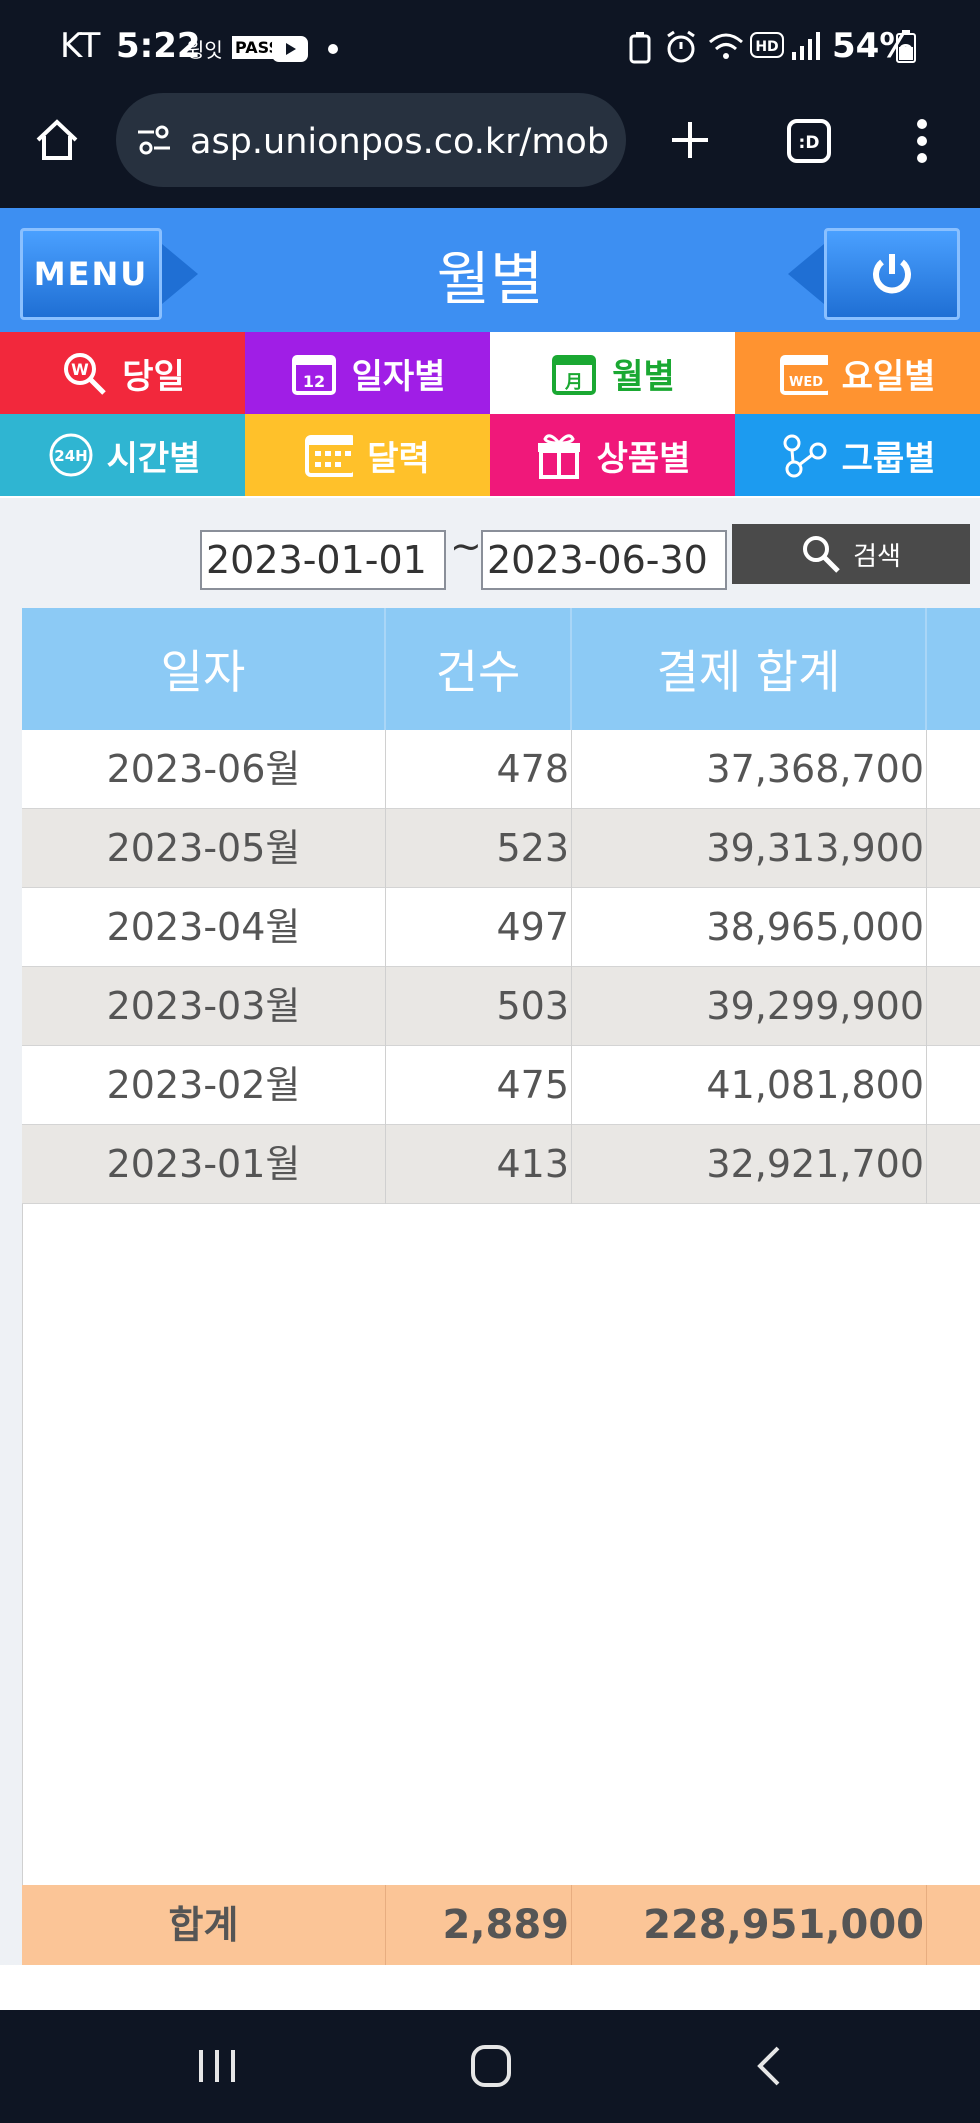  I want to click on svg-text: 12, so click(313, 381).